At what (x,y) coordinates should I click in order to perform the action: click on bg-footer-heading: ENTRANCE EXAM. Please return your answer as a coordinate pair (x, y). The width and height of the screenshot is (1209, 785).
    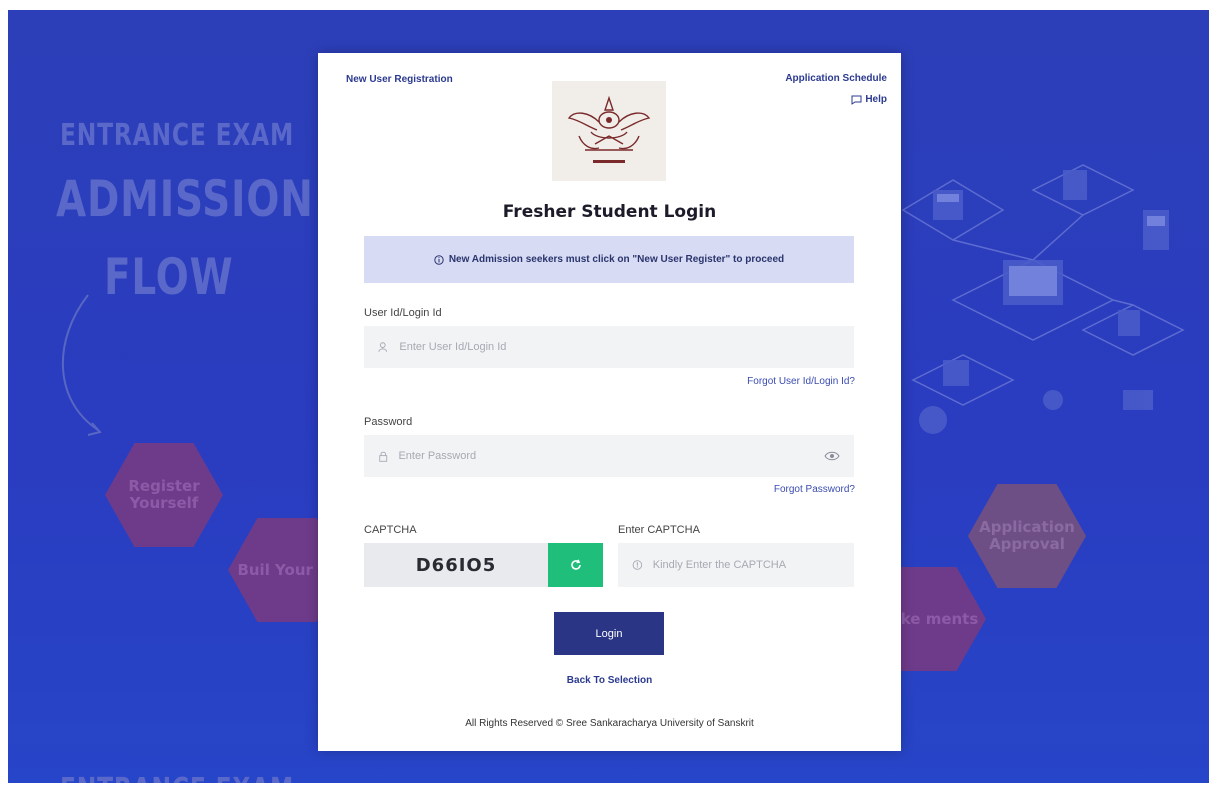
    Looking at the image, I should click on (177, 777).